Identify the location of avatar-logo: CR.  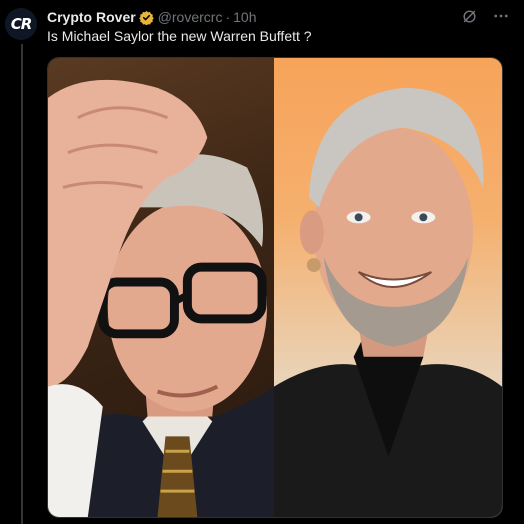
(21, 24).